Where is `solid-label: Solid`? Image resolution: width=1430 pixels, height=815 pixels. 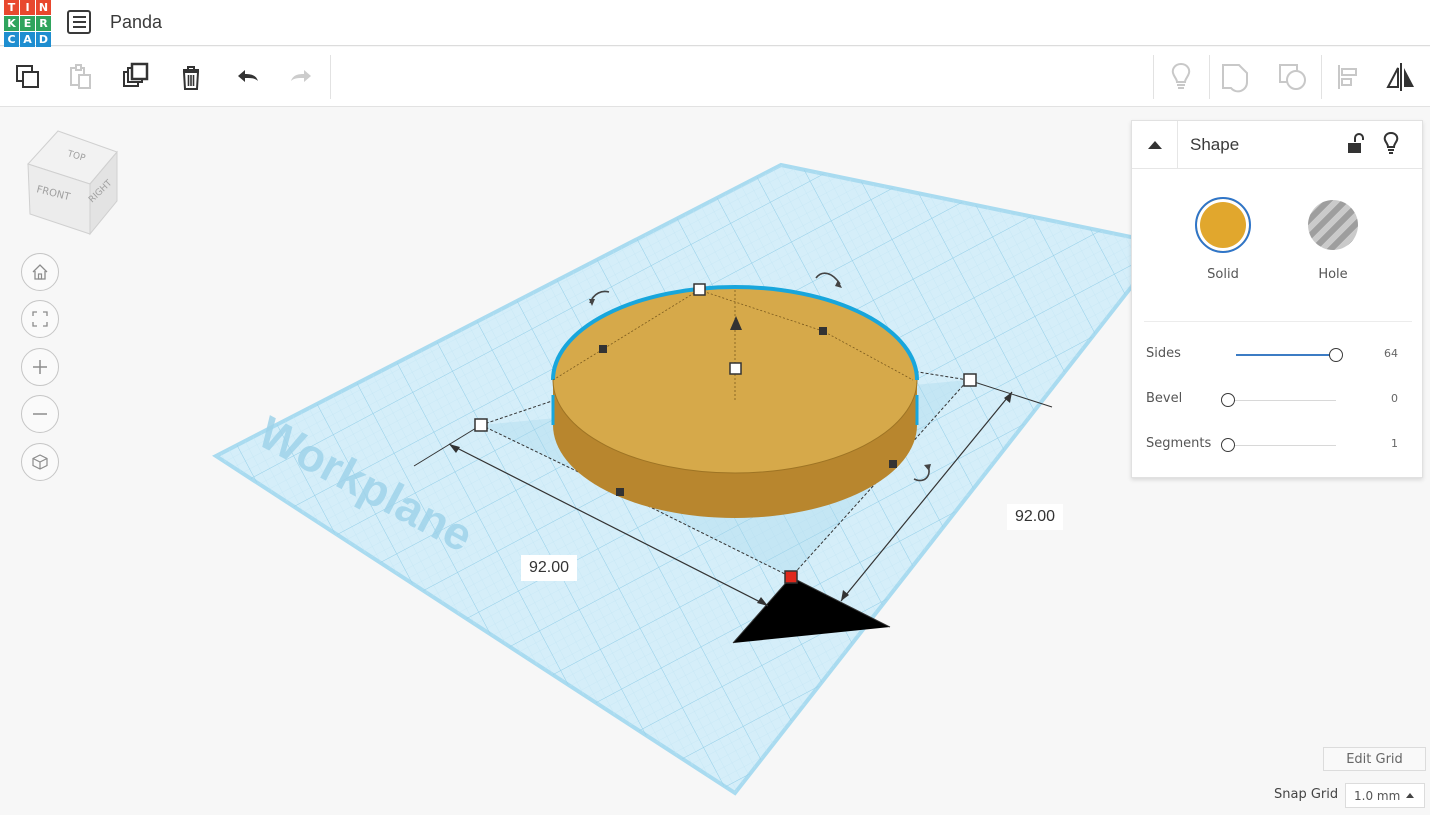
solid-label: Solid is located at coordinates (1223, 274).